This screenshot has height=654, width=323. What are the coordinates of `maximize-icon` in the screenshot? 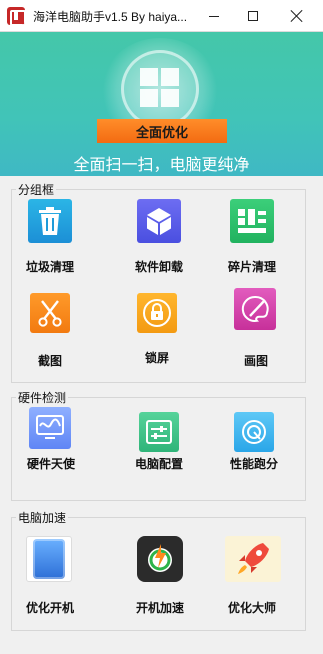 It's located at (253, 16).